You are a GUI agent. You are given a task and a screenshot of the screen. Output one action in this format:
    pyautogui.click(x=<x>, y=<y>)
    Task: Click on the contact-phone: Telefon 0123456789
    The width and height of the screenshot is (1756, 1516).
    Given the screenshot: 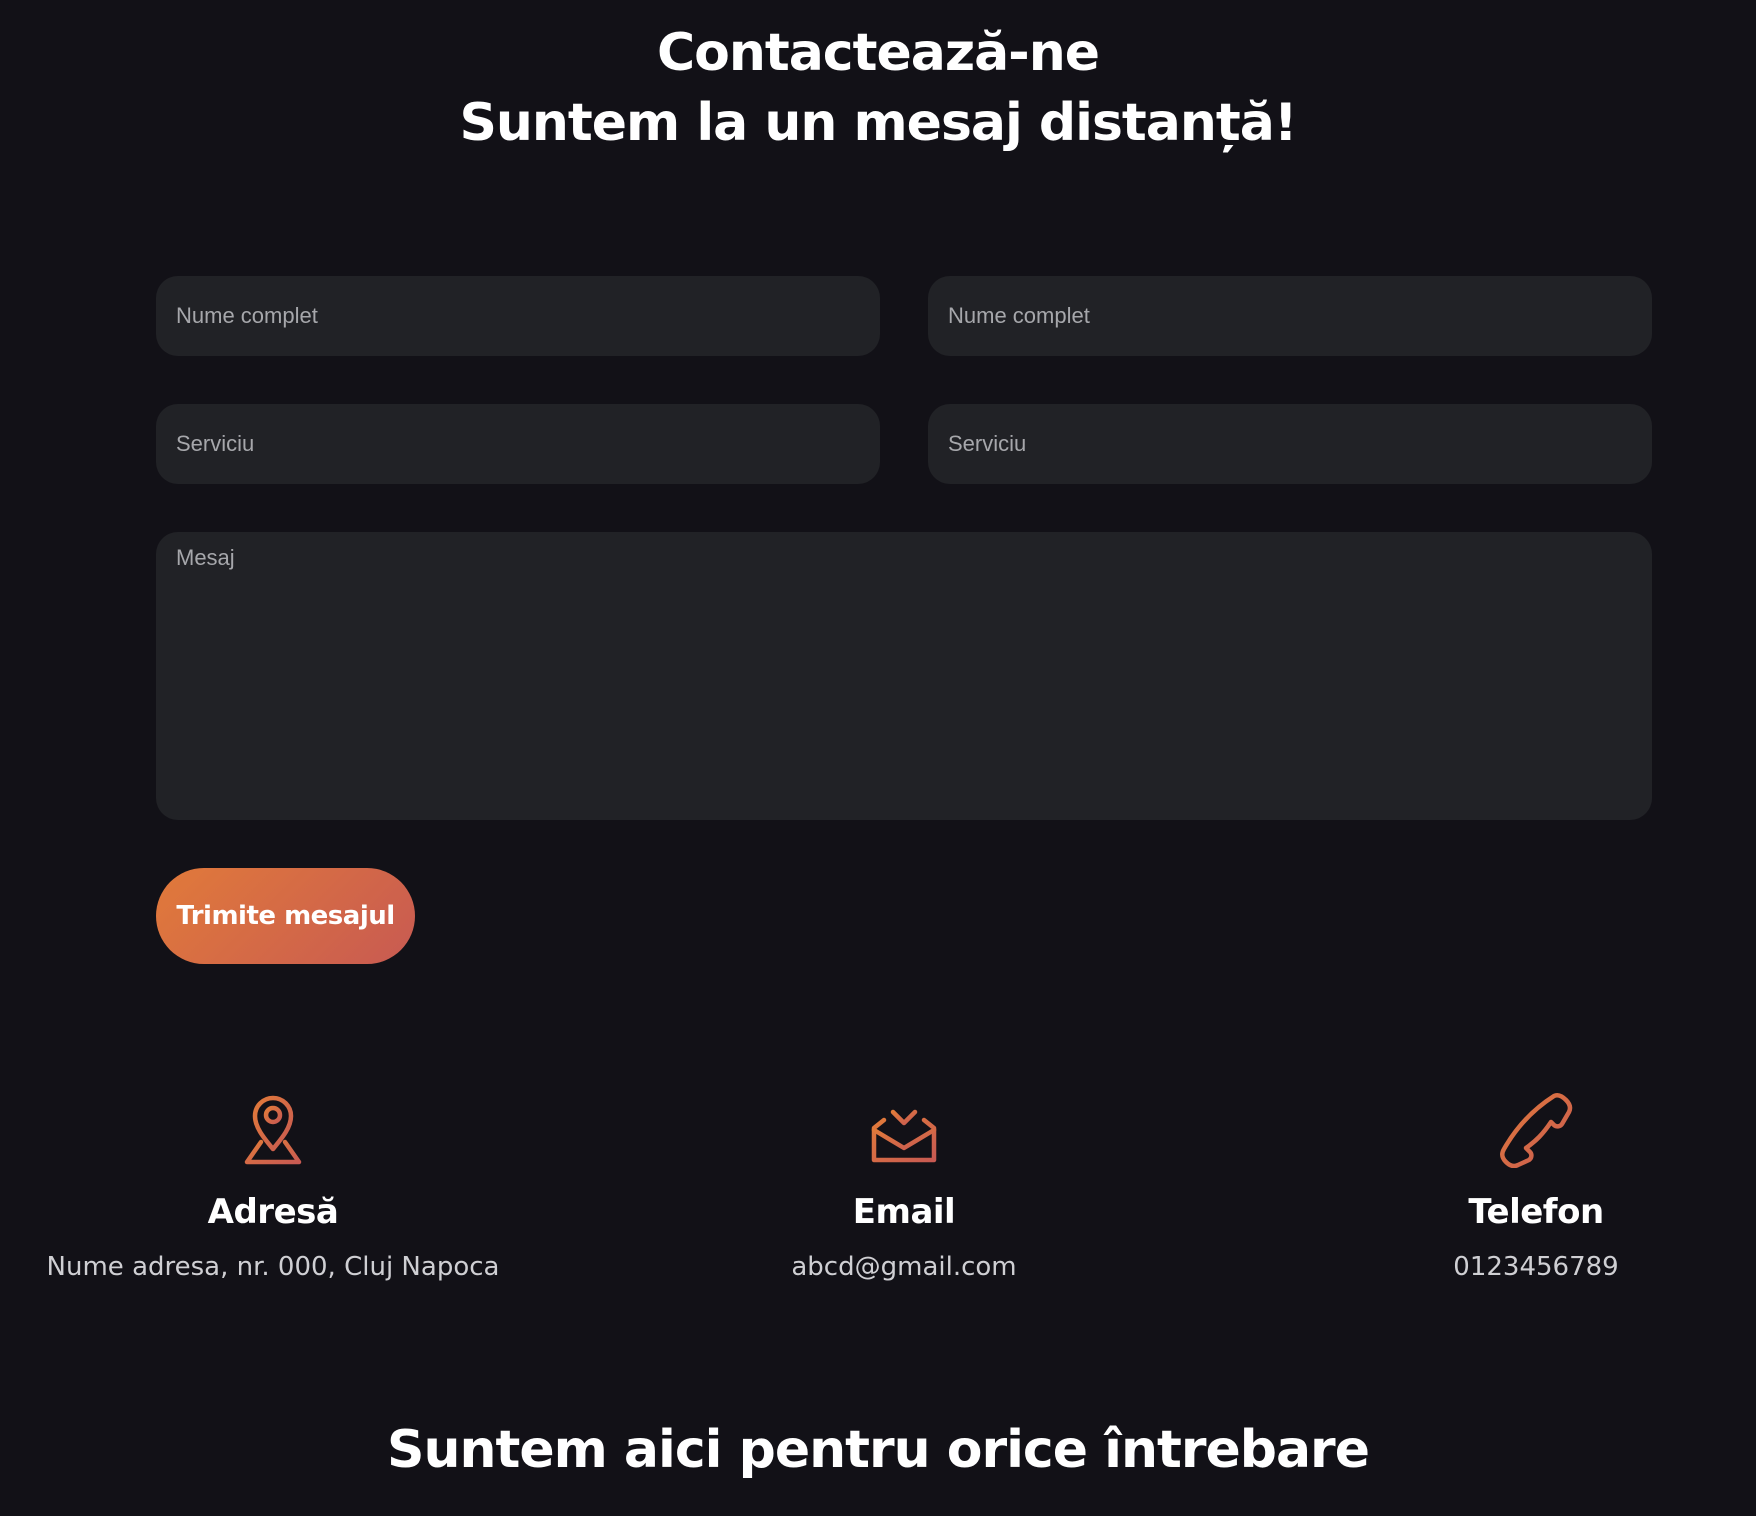 What is the action you would take?
    pyautogui.click(x=1506, y=1186)
    